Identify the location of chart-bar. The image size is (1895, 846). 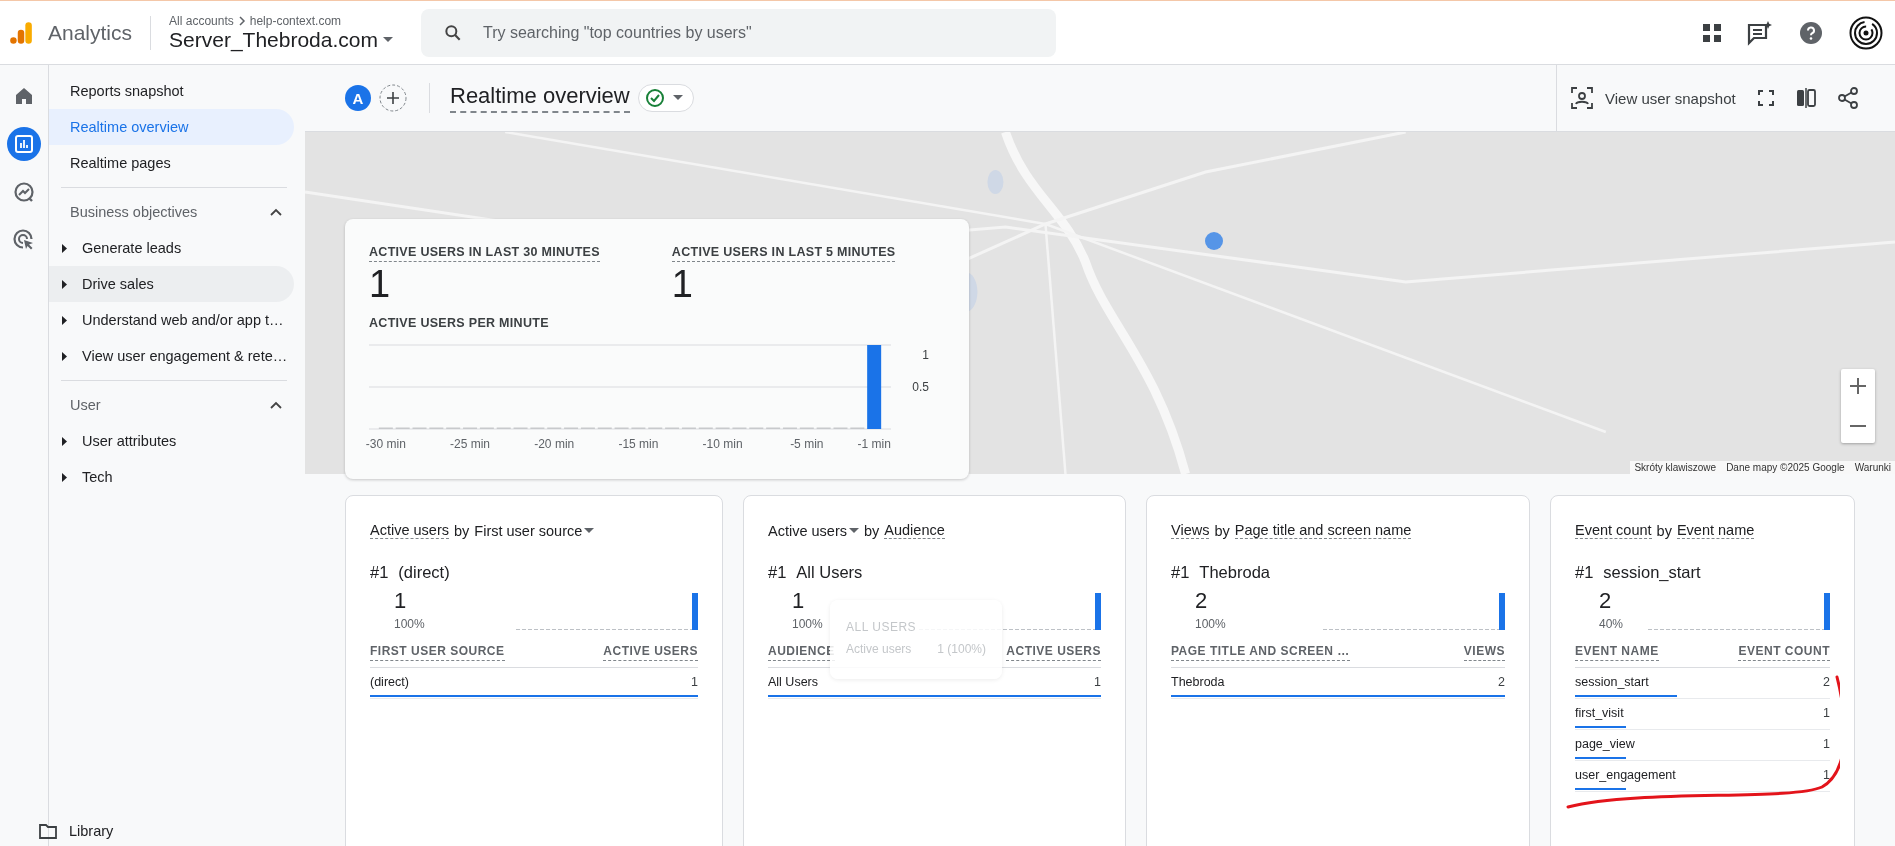
(874, 387).